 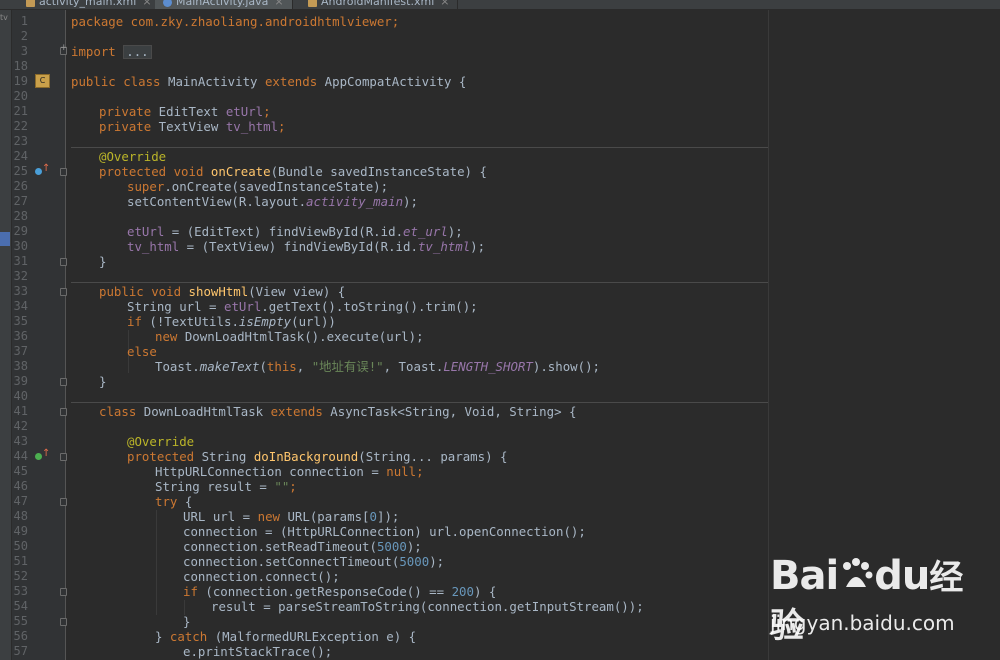 What do you see at coordinates (768, 335) in the screenshot?
I see `right-margin-guide` at bounding box center [768, 335].